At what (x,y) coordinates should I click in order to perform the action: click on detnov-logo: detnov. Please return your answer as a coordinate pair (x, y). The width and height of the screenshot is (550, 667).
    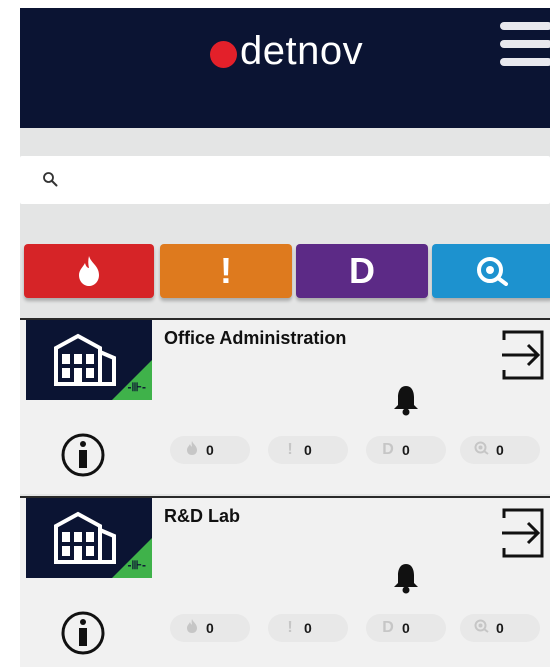
    Looking at the image, I should click on (286, 51).